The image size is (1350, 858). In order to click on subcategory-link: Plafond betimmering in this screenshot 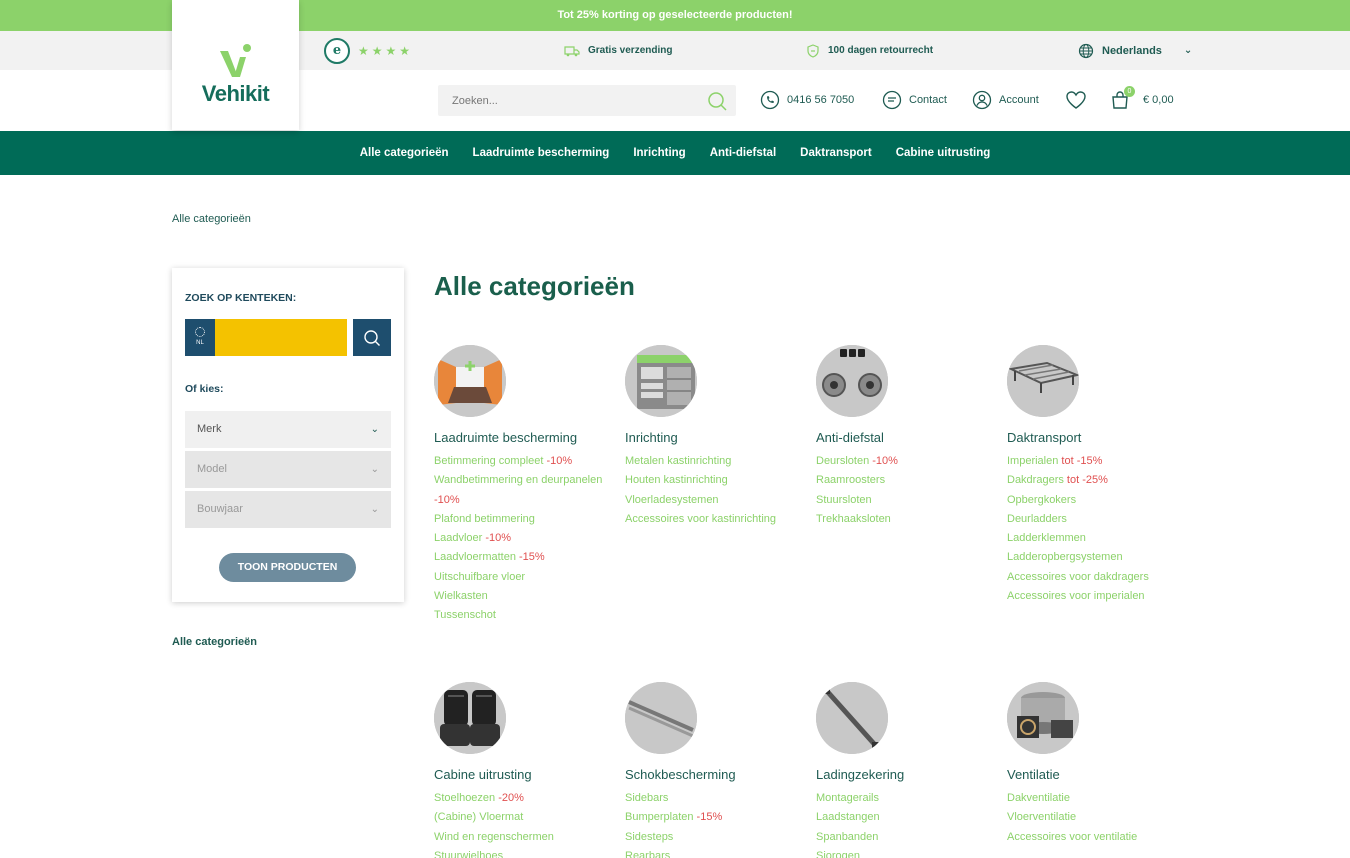, I will do `click(526, 519)`.